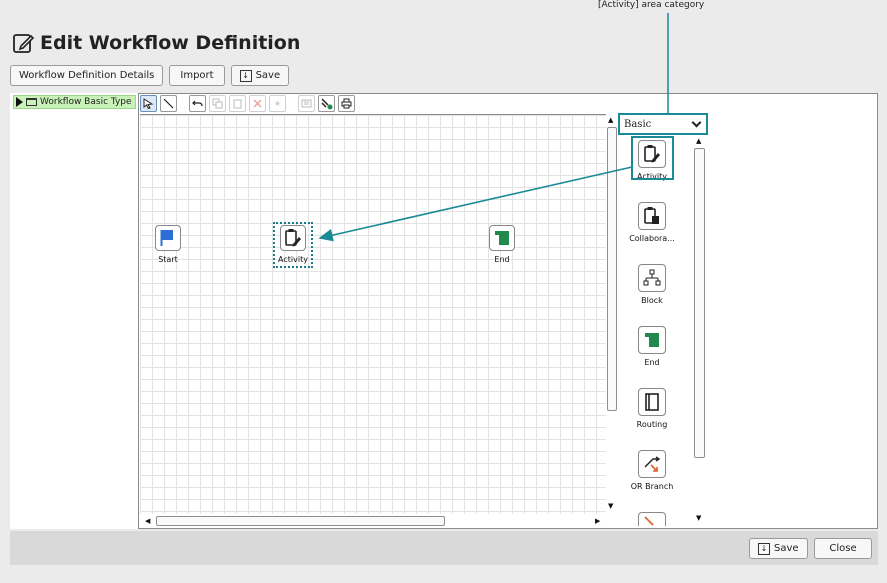 The height and width of the screenshot is (583, 887). I want to click on tree-node-workflow: Workflow Basic Type, so click(74, 102).